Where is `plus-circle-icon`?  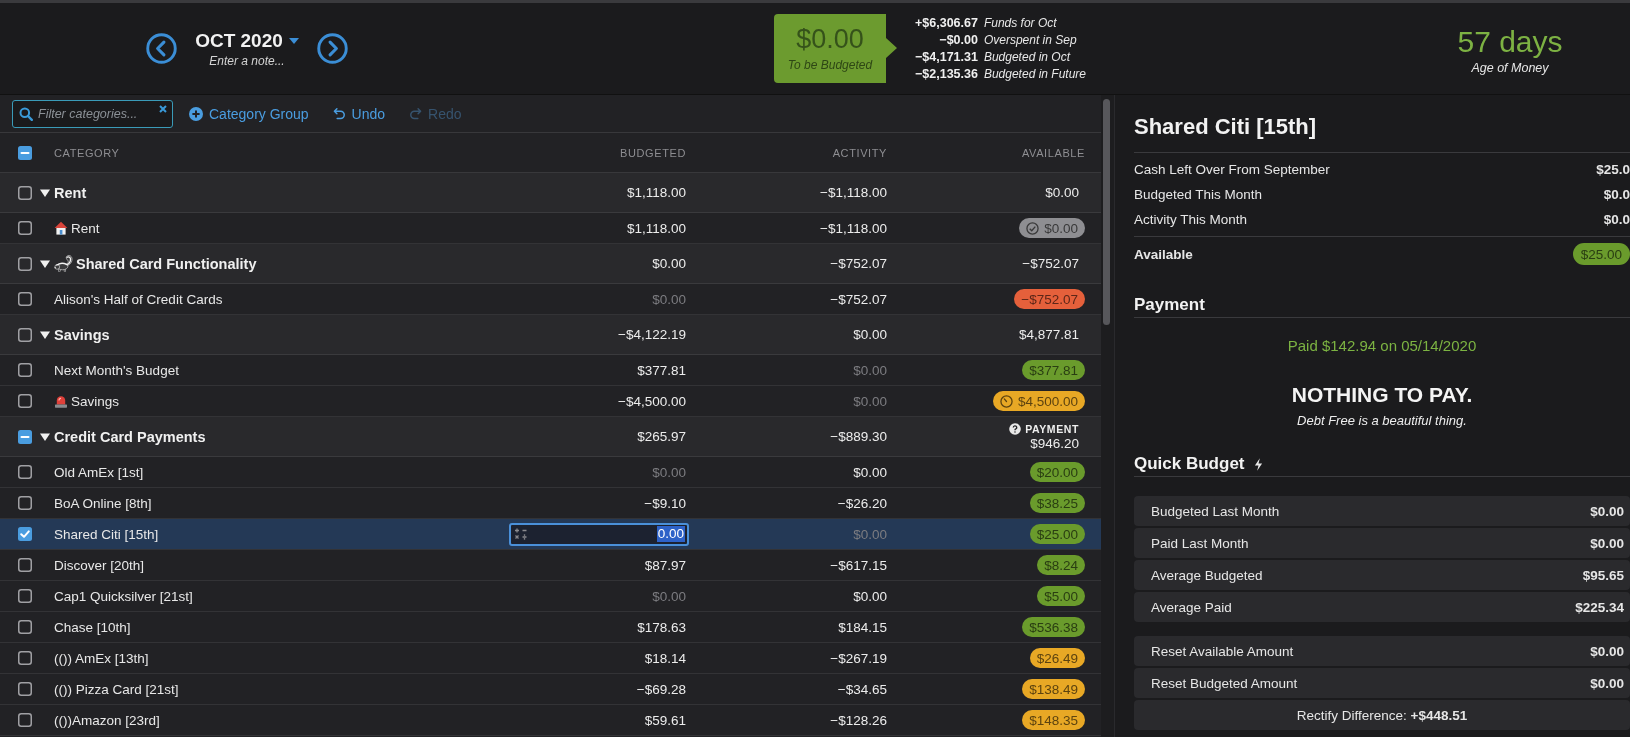 plus-circle-icon is located at coordinates (196, 113).